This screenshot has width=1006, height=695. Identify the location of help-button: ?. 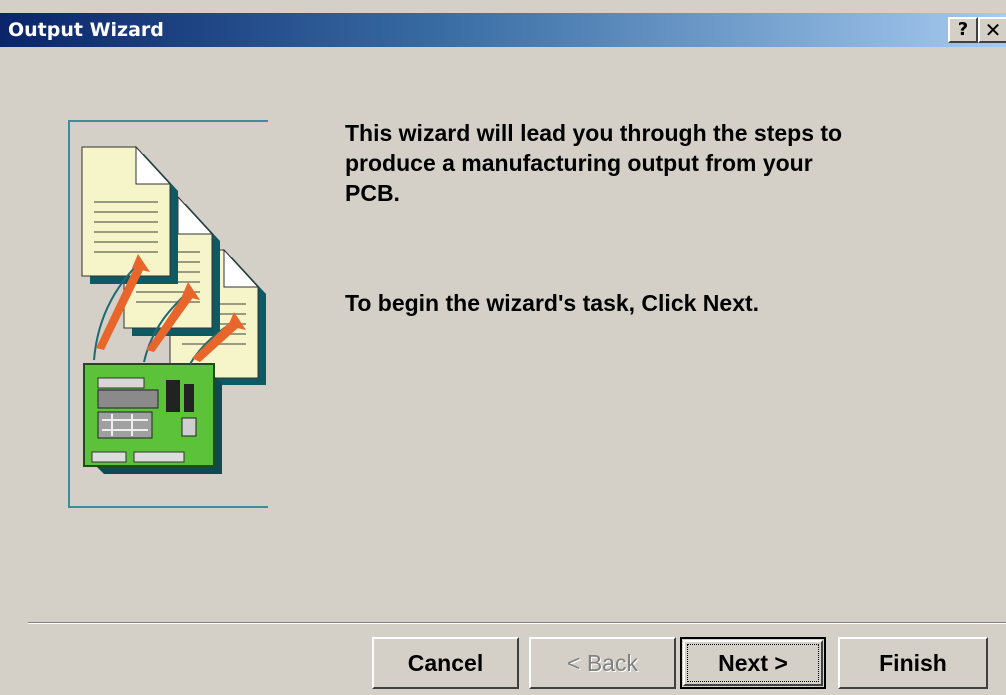
(963, 30).